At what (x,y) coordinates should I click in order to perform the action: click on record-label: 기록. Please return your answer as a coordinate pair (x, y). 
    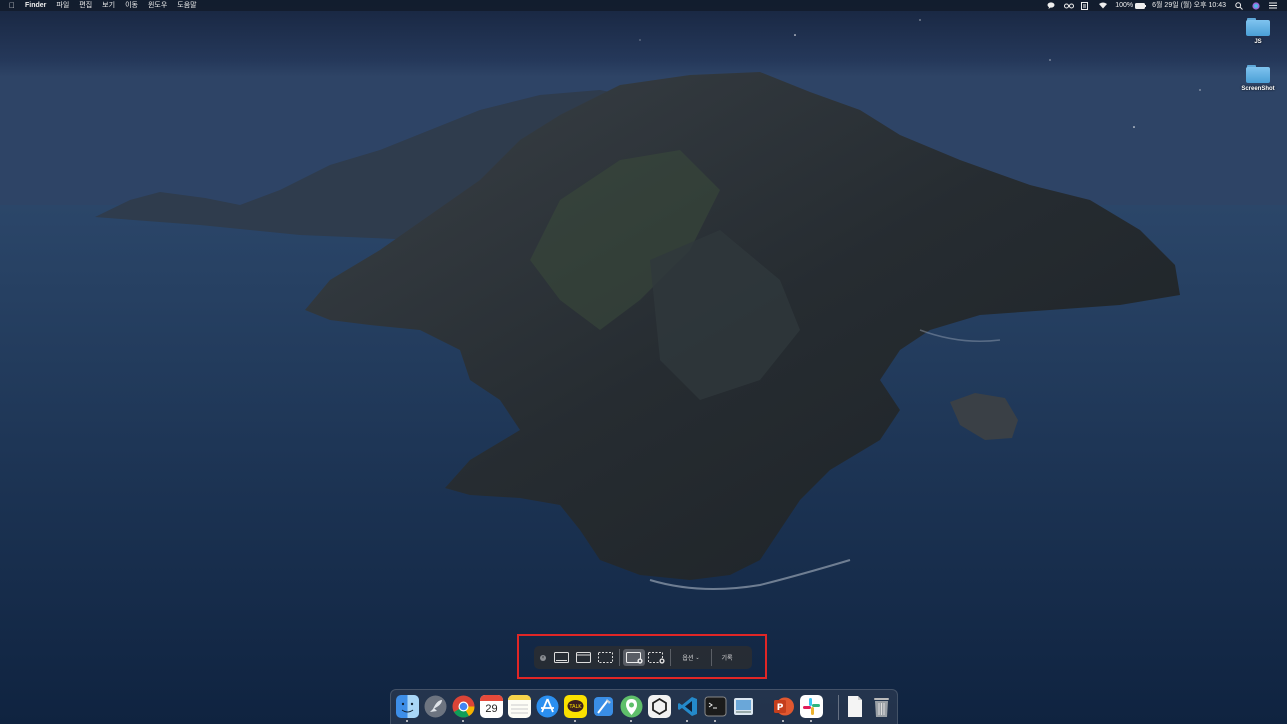
    Looking at the image, I should click on (727, 659).